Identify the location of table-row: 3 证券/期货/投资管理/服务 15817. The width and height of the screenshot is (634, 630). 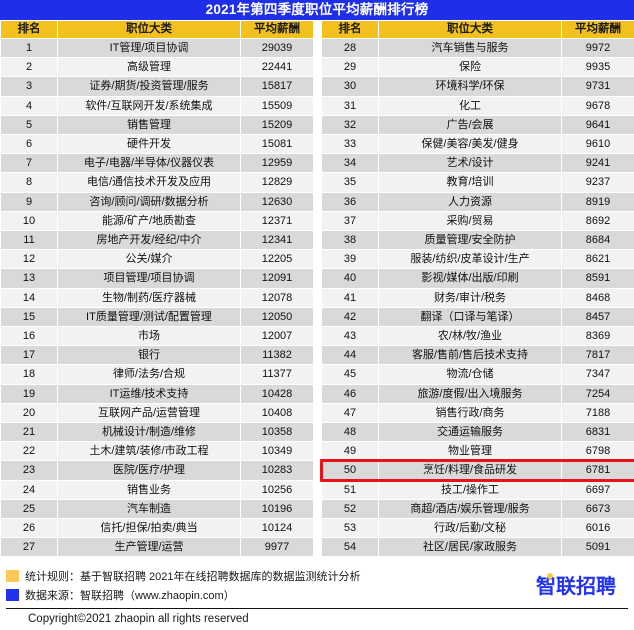
(157, 86).